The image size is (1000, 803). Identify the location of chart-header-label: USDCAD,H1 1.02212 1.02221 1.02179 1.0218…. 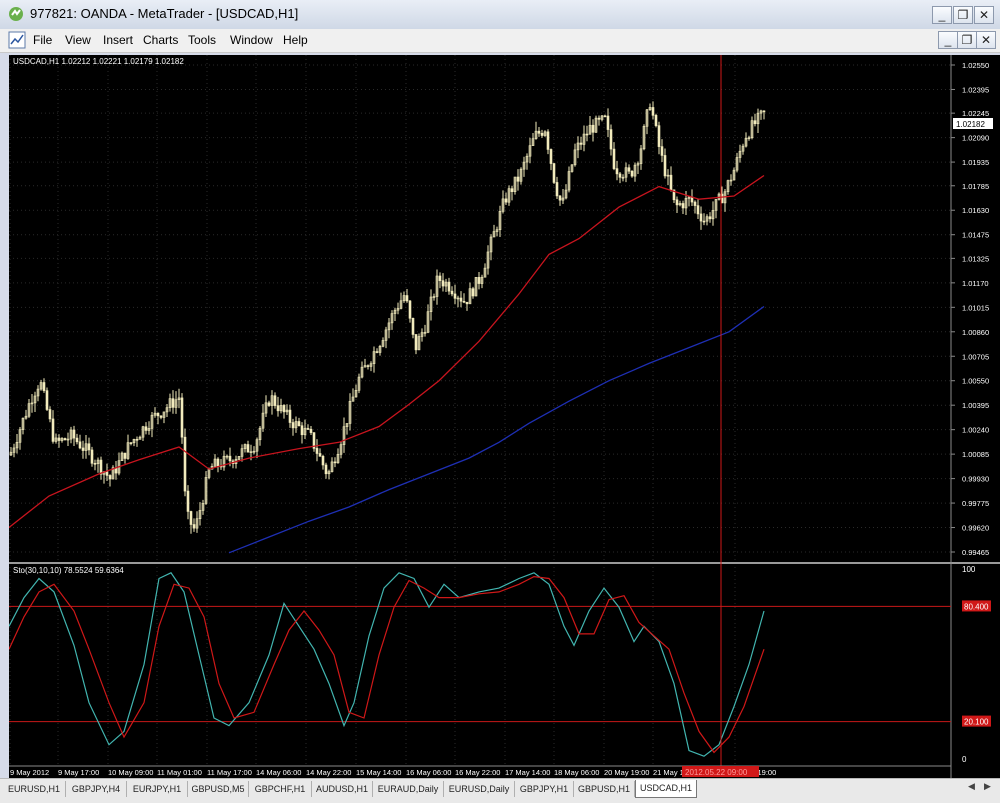
(98, 61).